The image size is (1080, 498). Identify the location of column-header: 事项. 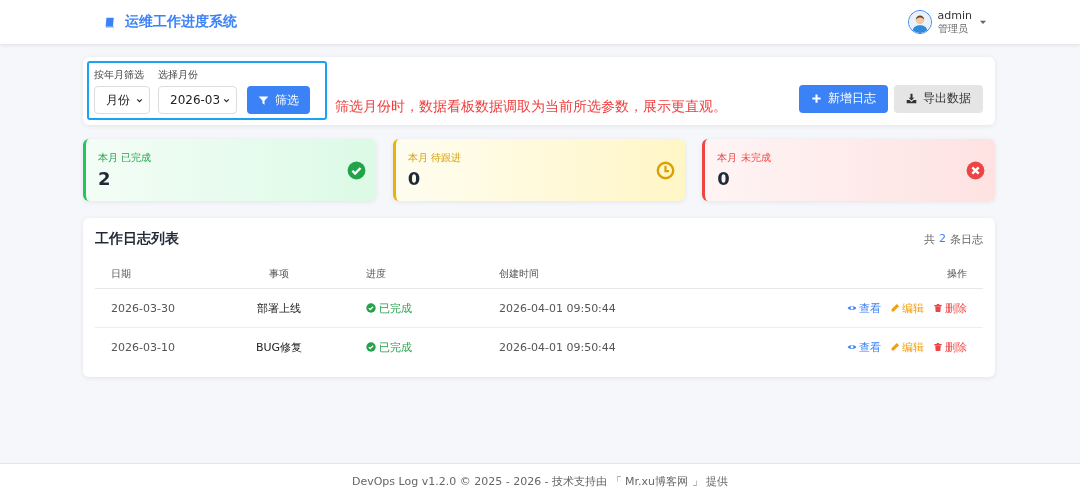
(279, 274).